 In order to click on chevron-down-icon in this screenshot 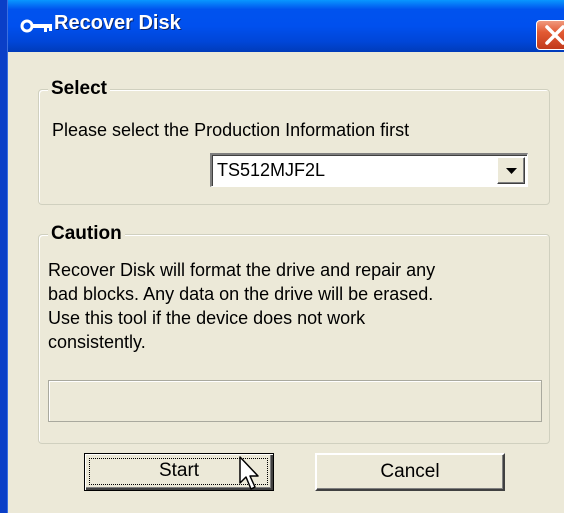, I will do `click(511, 171)`.